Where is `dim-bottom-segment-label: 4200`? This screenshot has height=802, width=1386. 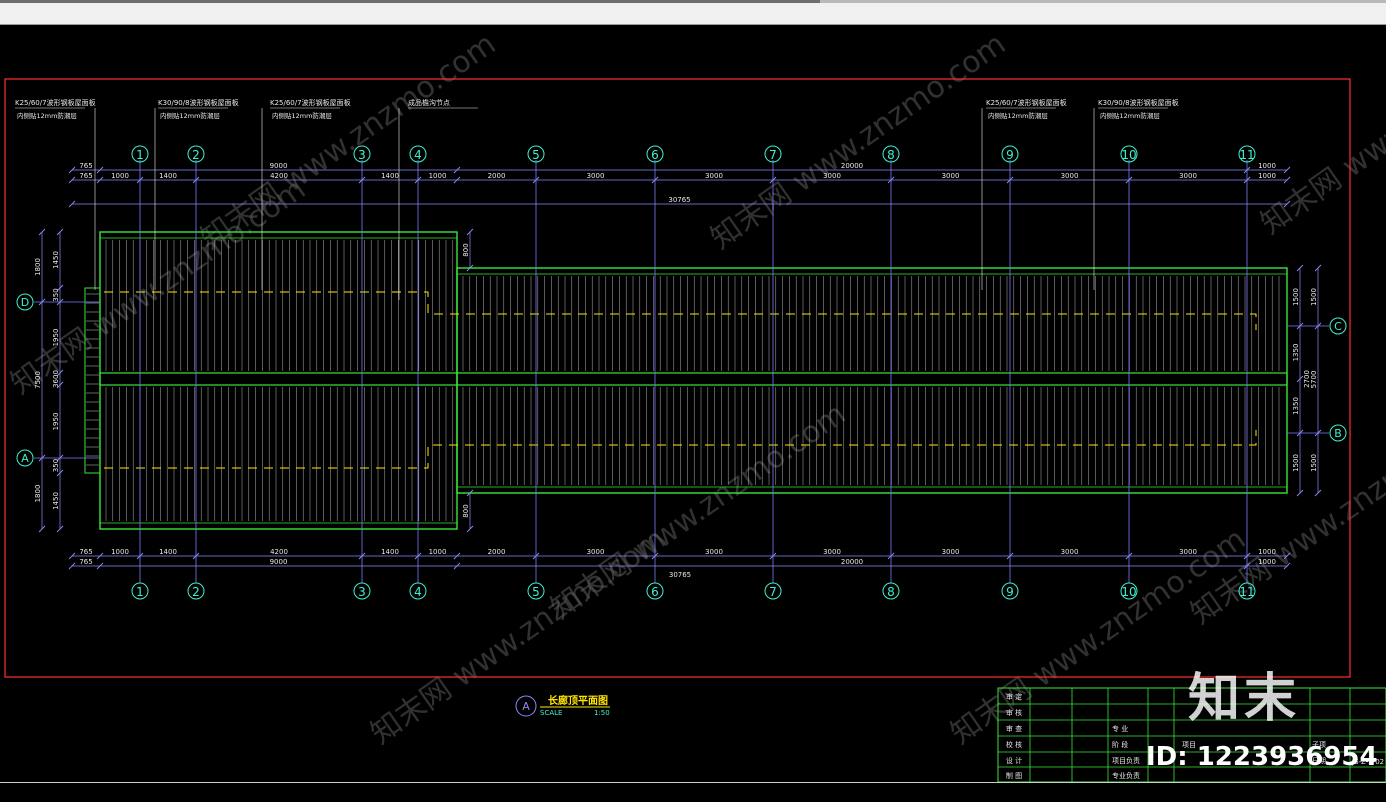
dim-bottom-segment-label: 4200 is located at coordinates (279, 552).